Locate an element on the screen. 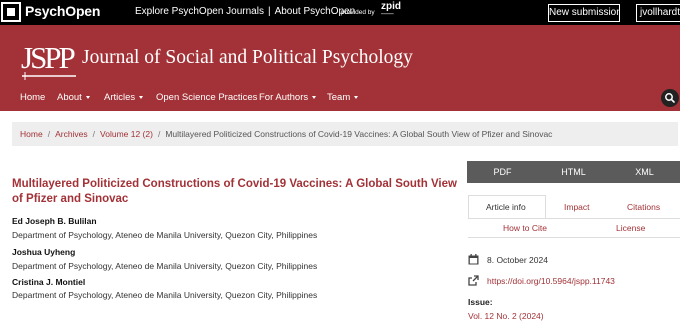  nav-open-science: Open Science Practices is located at coordinates (206, 97).